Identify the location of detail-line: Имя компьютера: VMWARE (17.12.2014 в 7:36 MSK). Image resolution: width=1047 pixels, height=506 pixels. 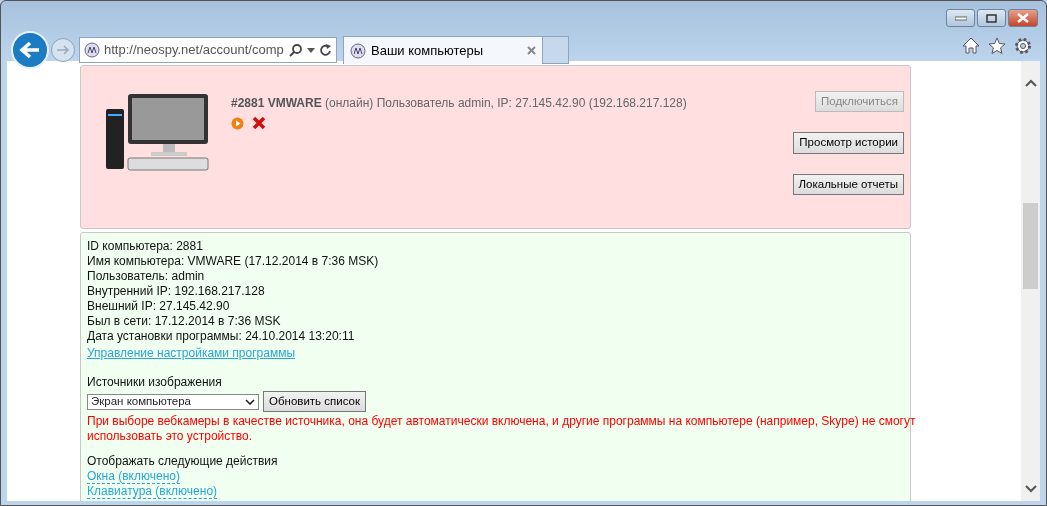
(233, 261).